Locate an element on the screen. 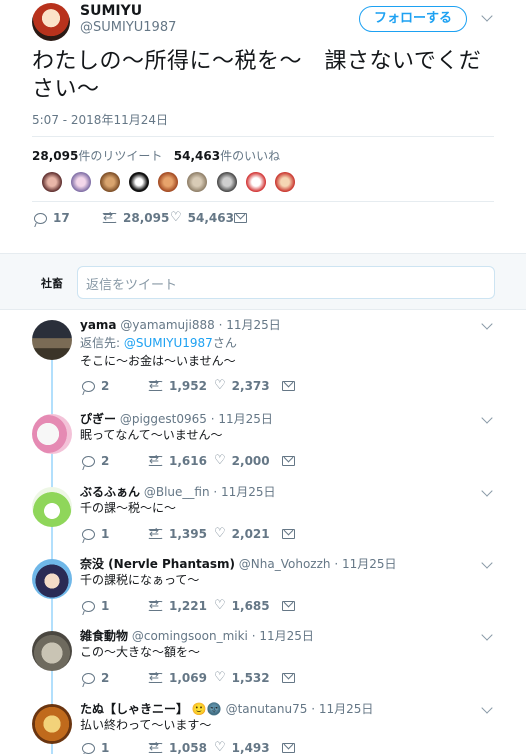  retweet-action: 1,952 is located at coordinates (177, 385).